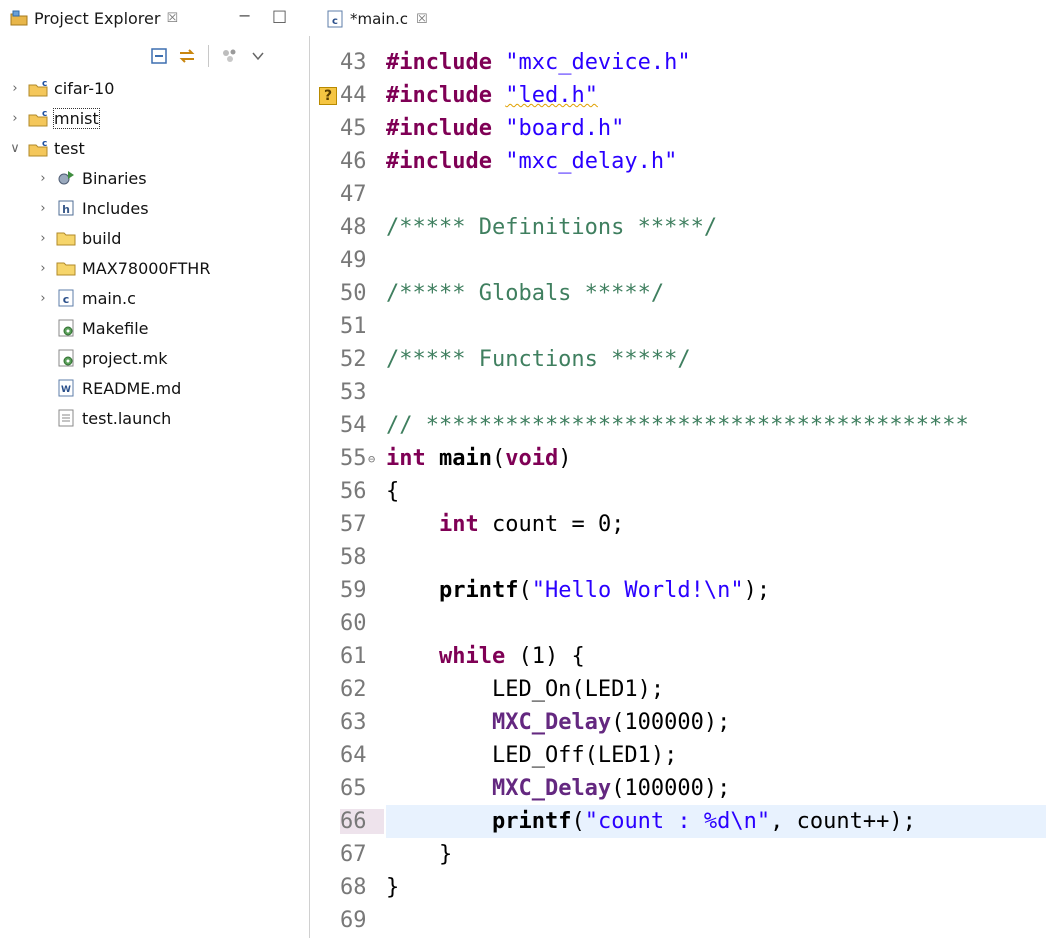 The image size is (1046, 938). I want to click on code-token: count = 0;, so click(551, 524).